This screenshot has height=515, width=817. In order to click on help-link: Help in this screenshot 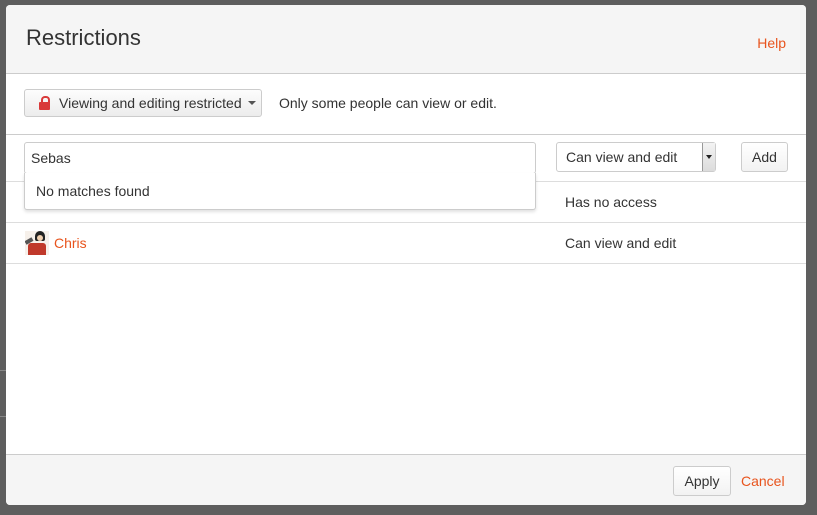, I will do `click(771, 43)`.